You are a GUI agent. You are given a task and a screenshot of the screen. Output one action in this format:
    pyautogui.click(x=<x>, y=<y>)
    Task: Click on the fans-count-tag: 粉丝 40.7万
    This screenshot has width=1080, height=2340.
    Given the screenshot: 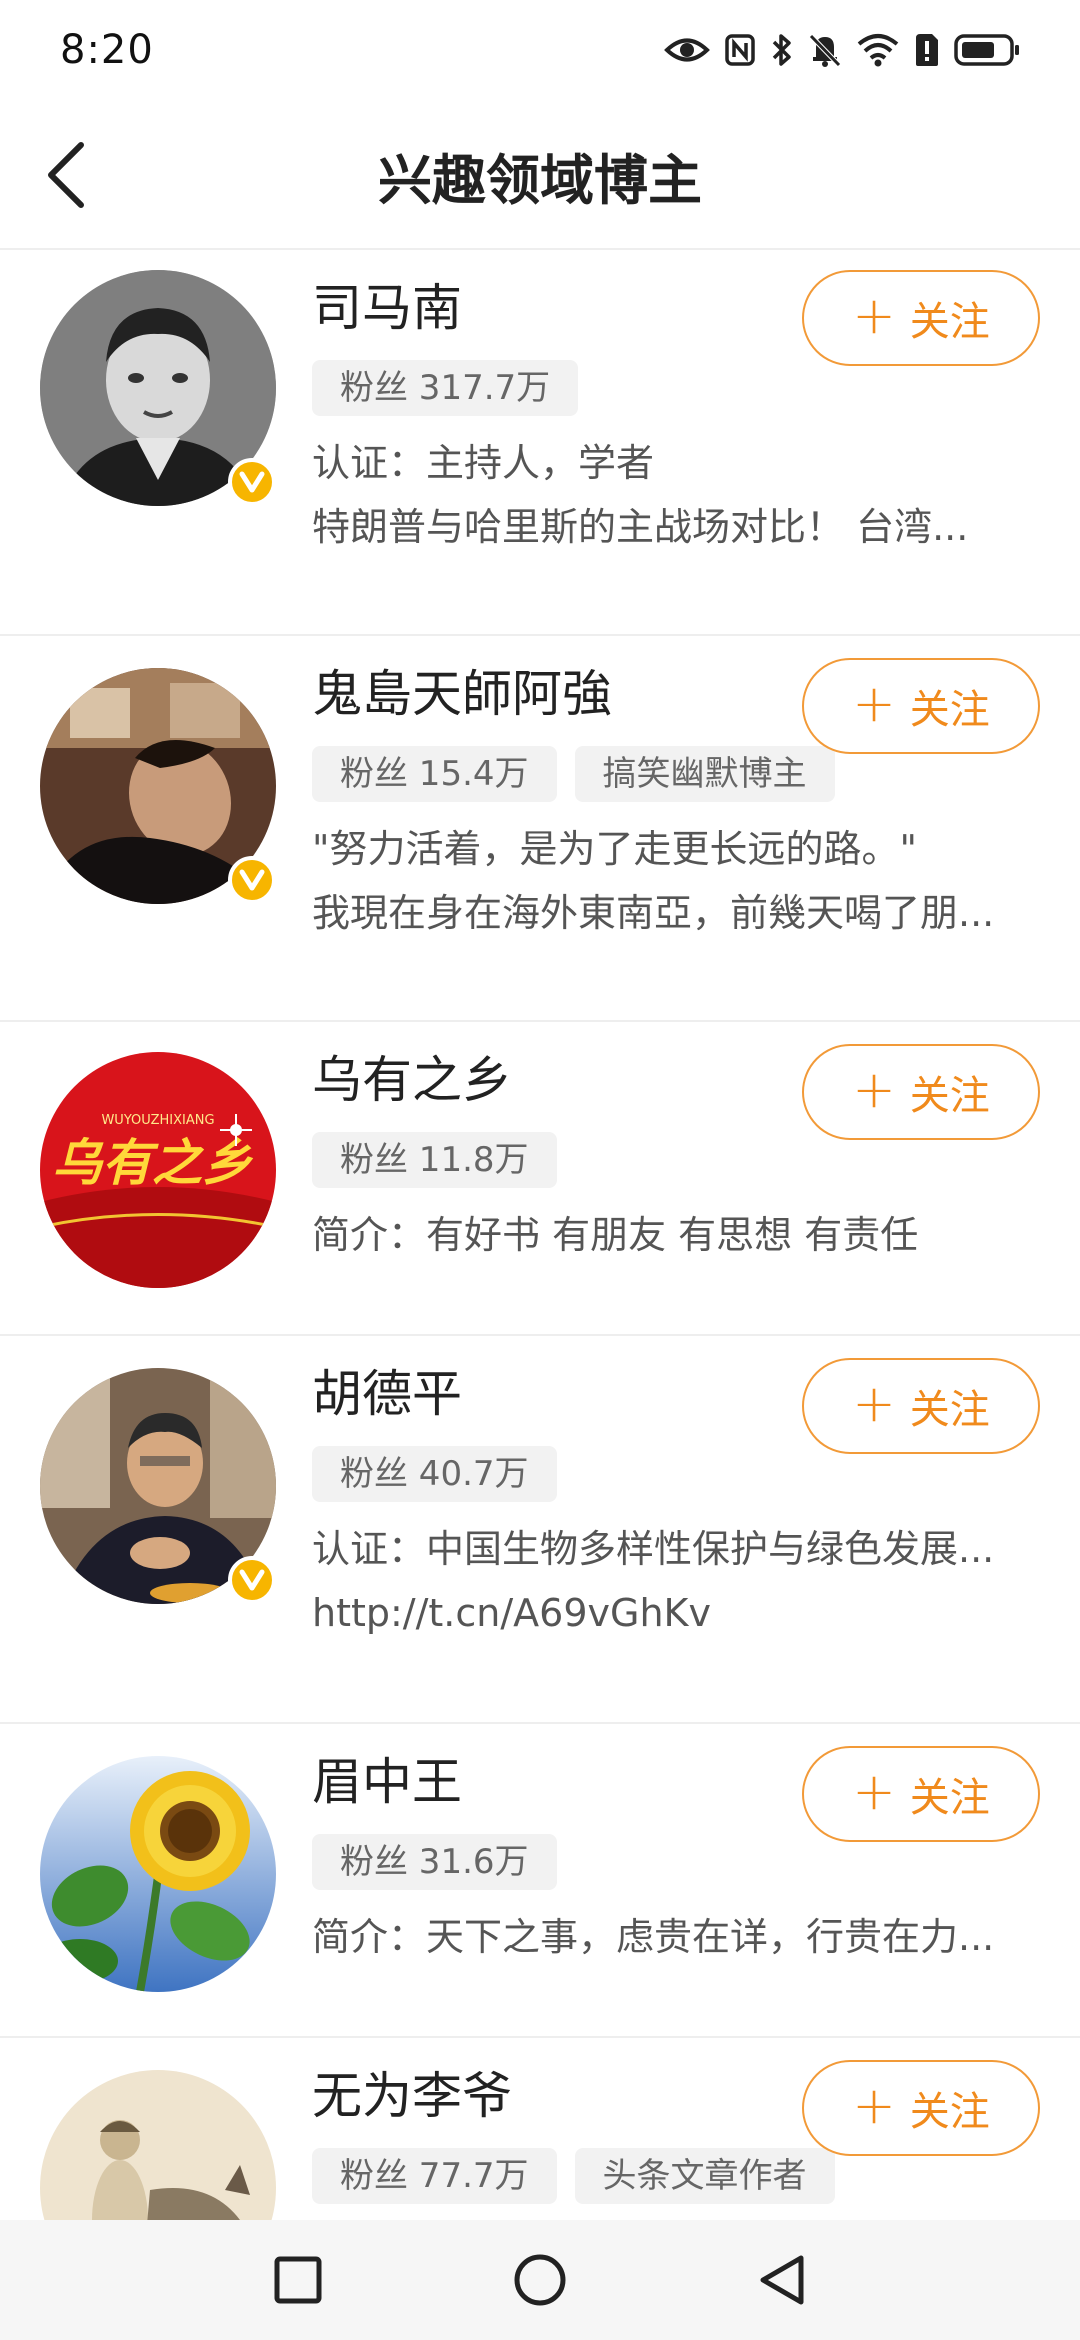 What is the action you would take?
    pyautogui.click(x=434, y=1474)
    